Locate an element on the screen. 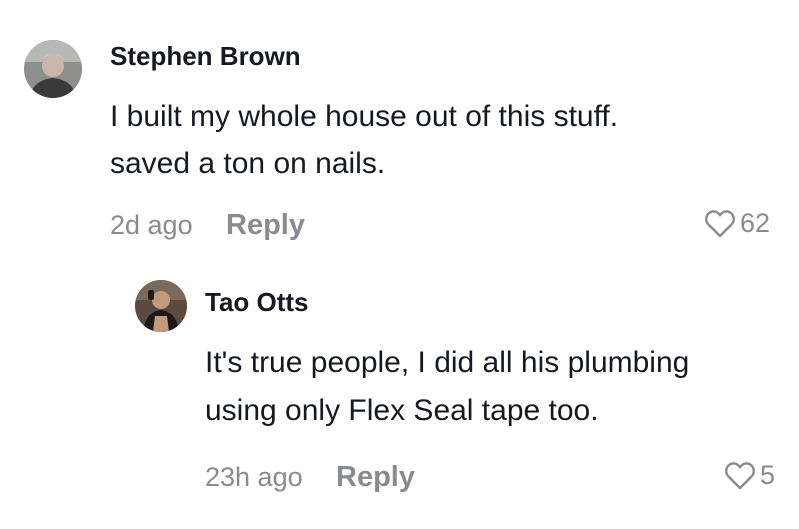 This screenshot has width=799, height=529. comment-text-line-2: saved a ton on nails. is located at coordinates (248, 163).